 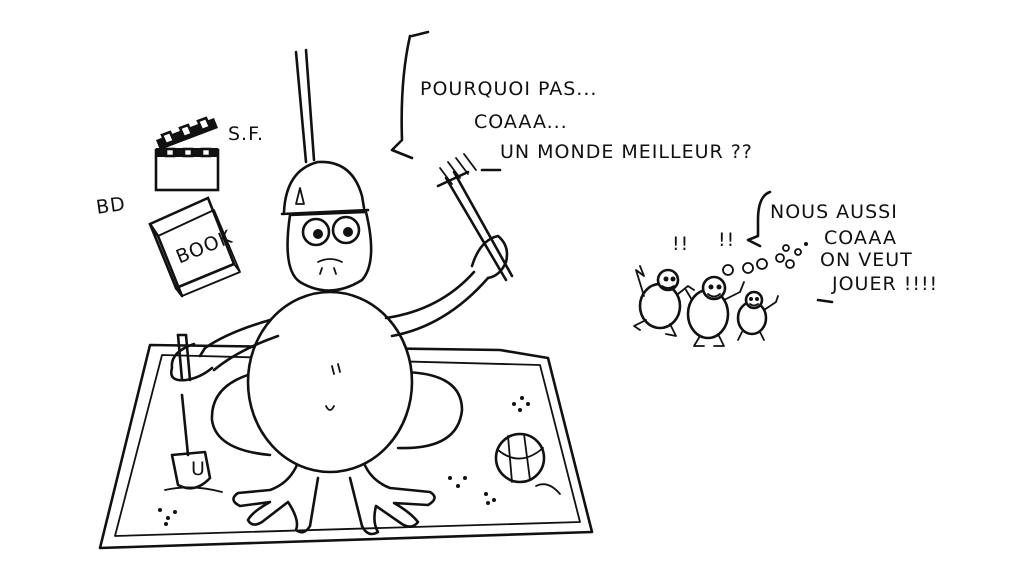 What do you see at coordinates (194, 247) in the screenshot?
I see `book-icon: BOOK` at bounding box center [194, 247].